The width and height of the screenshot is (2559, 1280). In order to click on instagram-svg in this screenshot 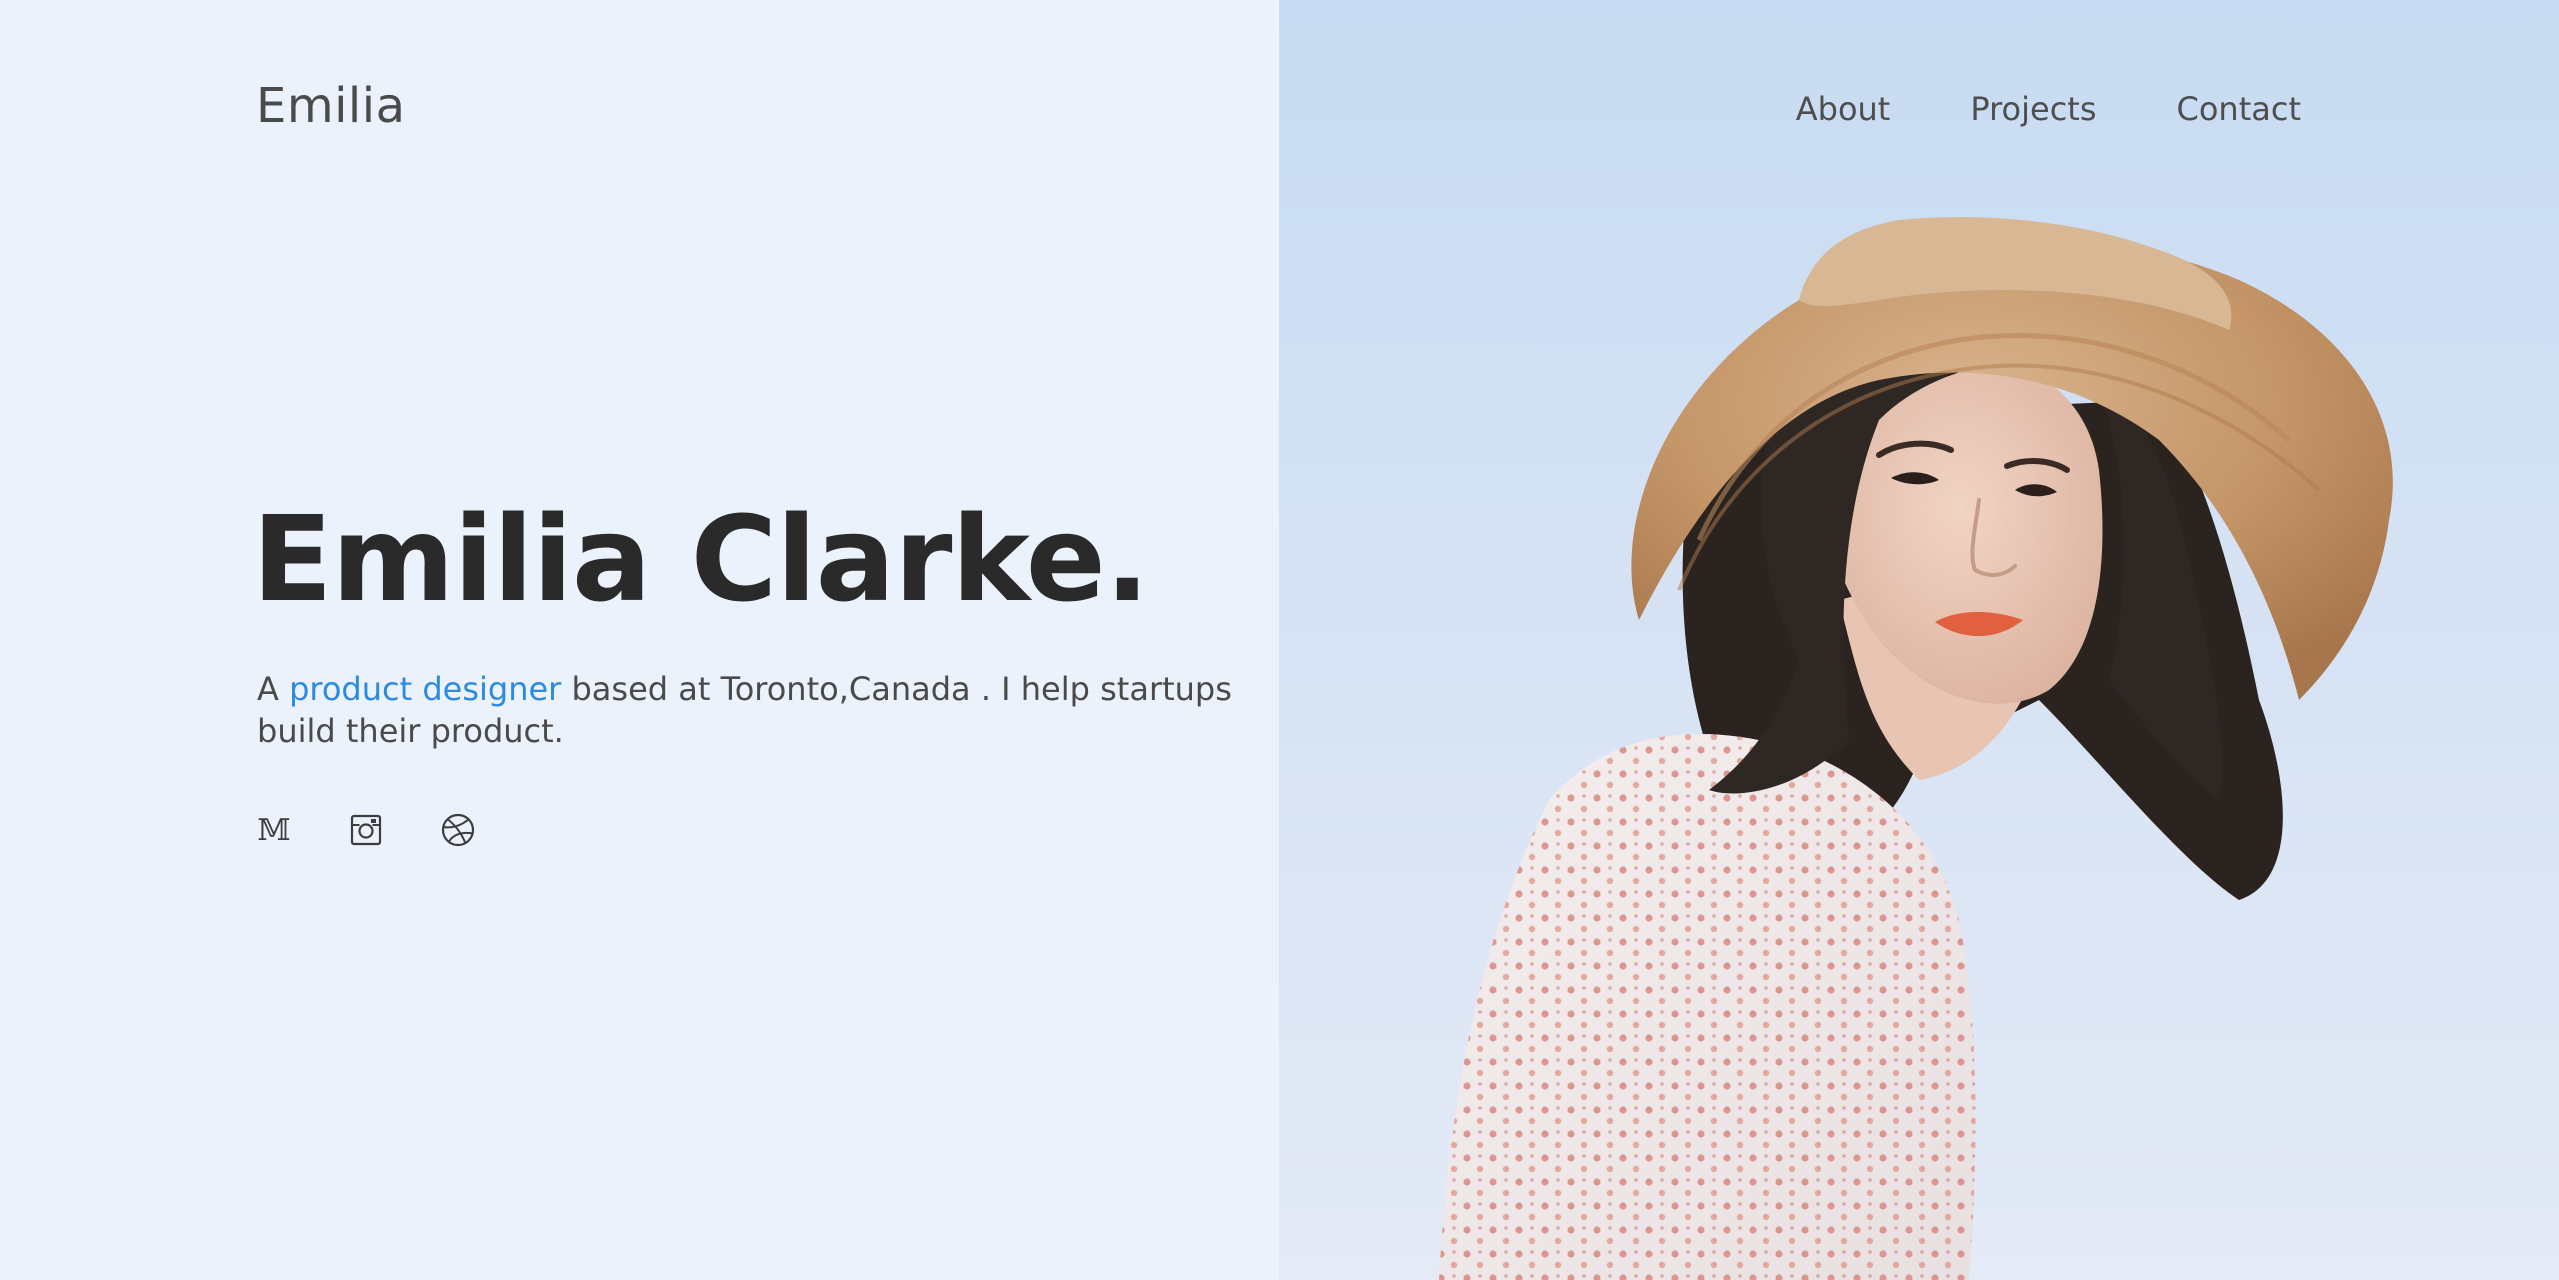, I will do `click(366, 830)`.